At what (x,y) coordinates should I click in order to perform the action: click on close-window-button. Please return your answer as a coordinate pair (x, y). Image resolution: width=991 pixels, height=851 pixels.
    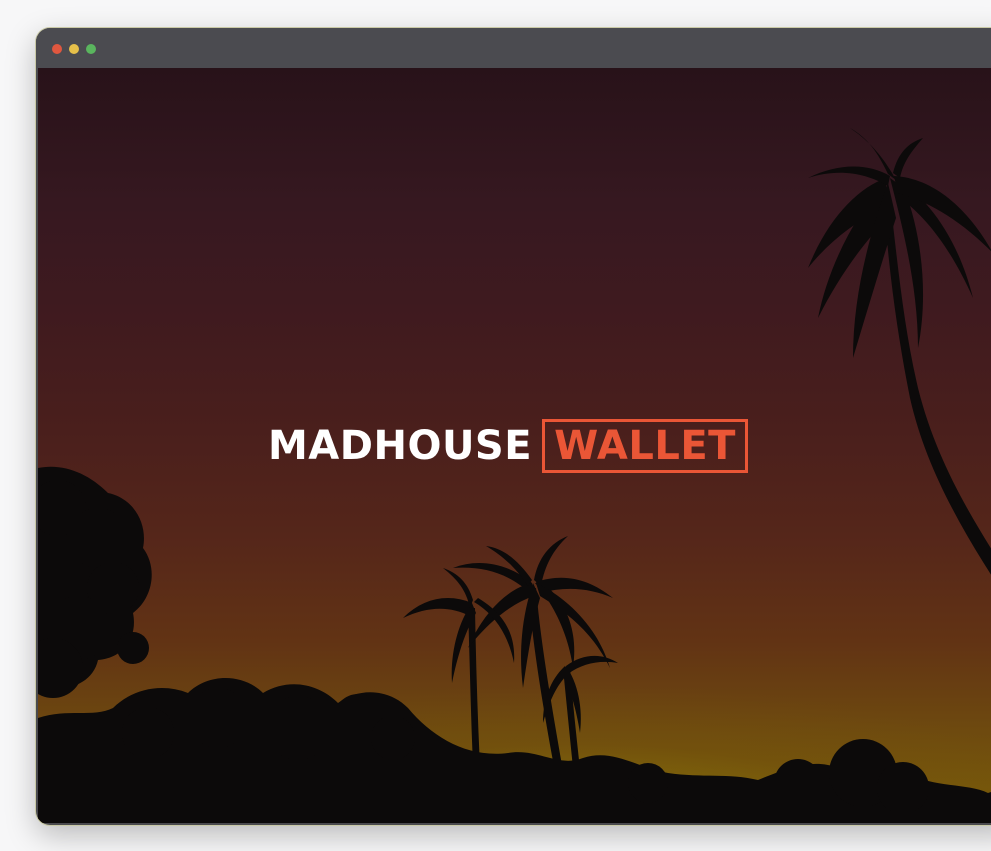
    Looking at the image, I should click on (57, 49).